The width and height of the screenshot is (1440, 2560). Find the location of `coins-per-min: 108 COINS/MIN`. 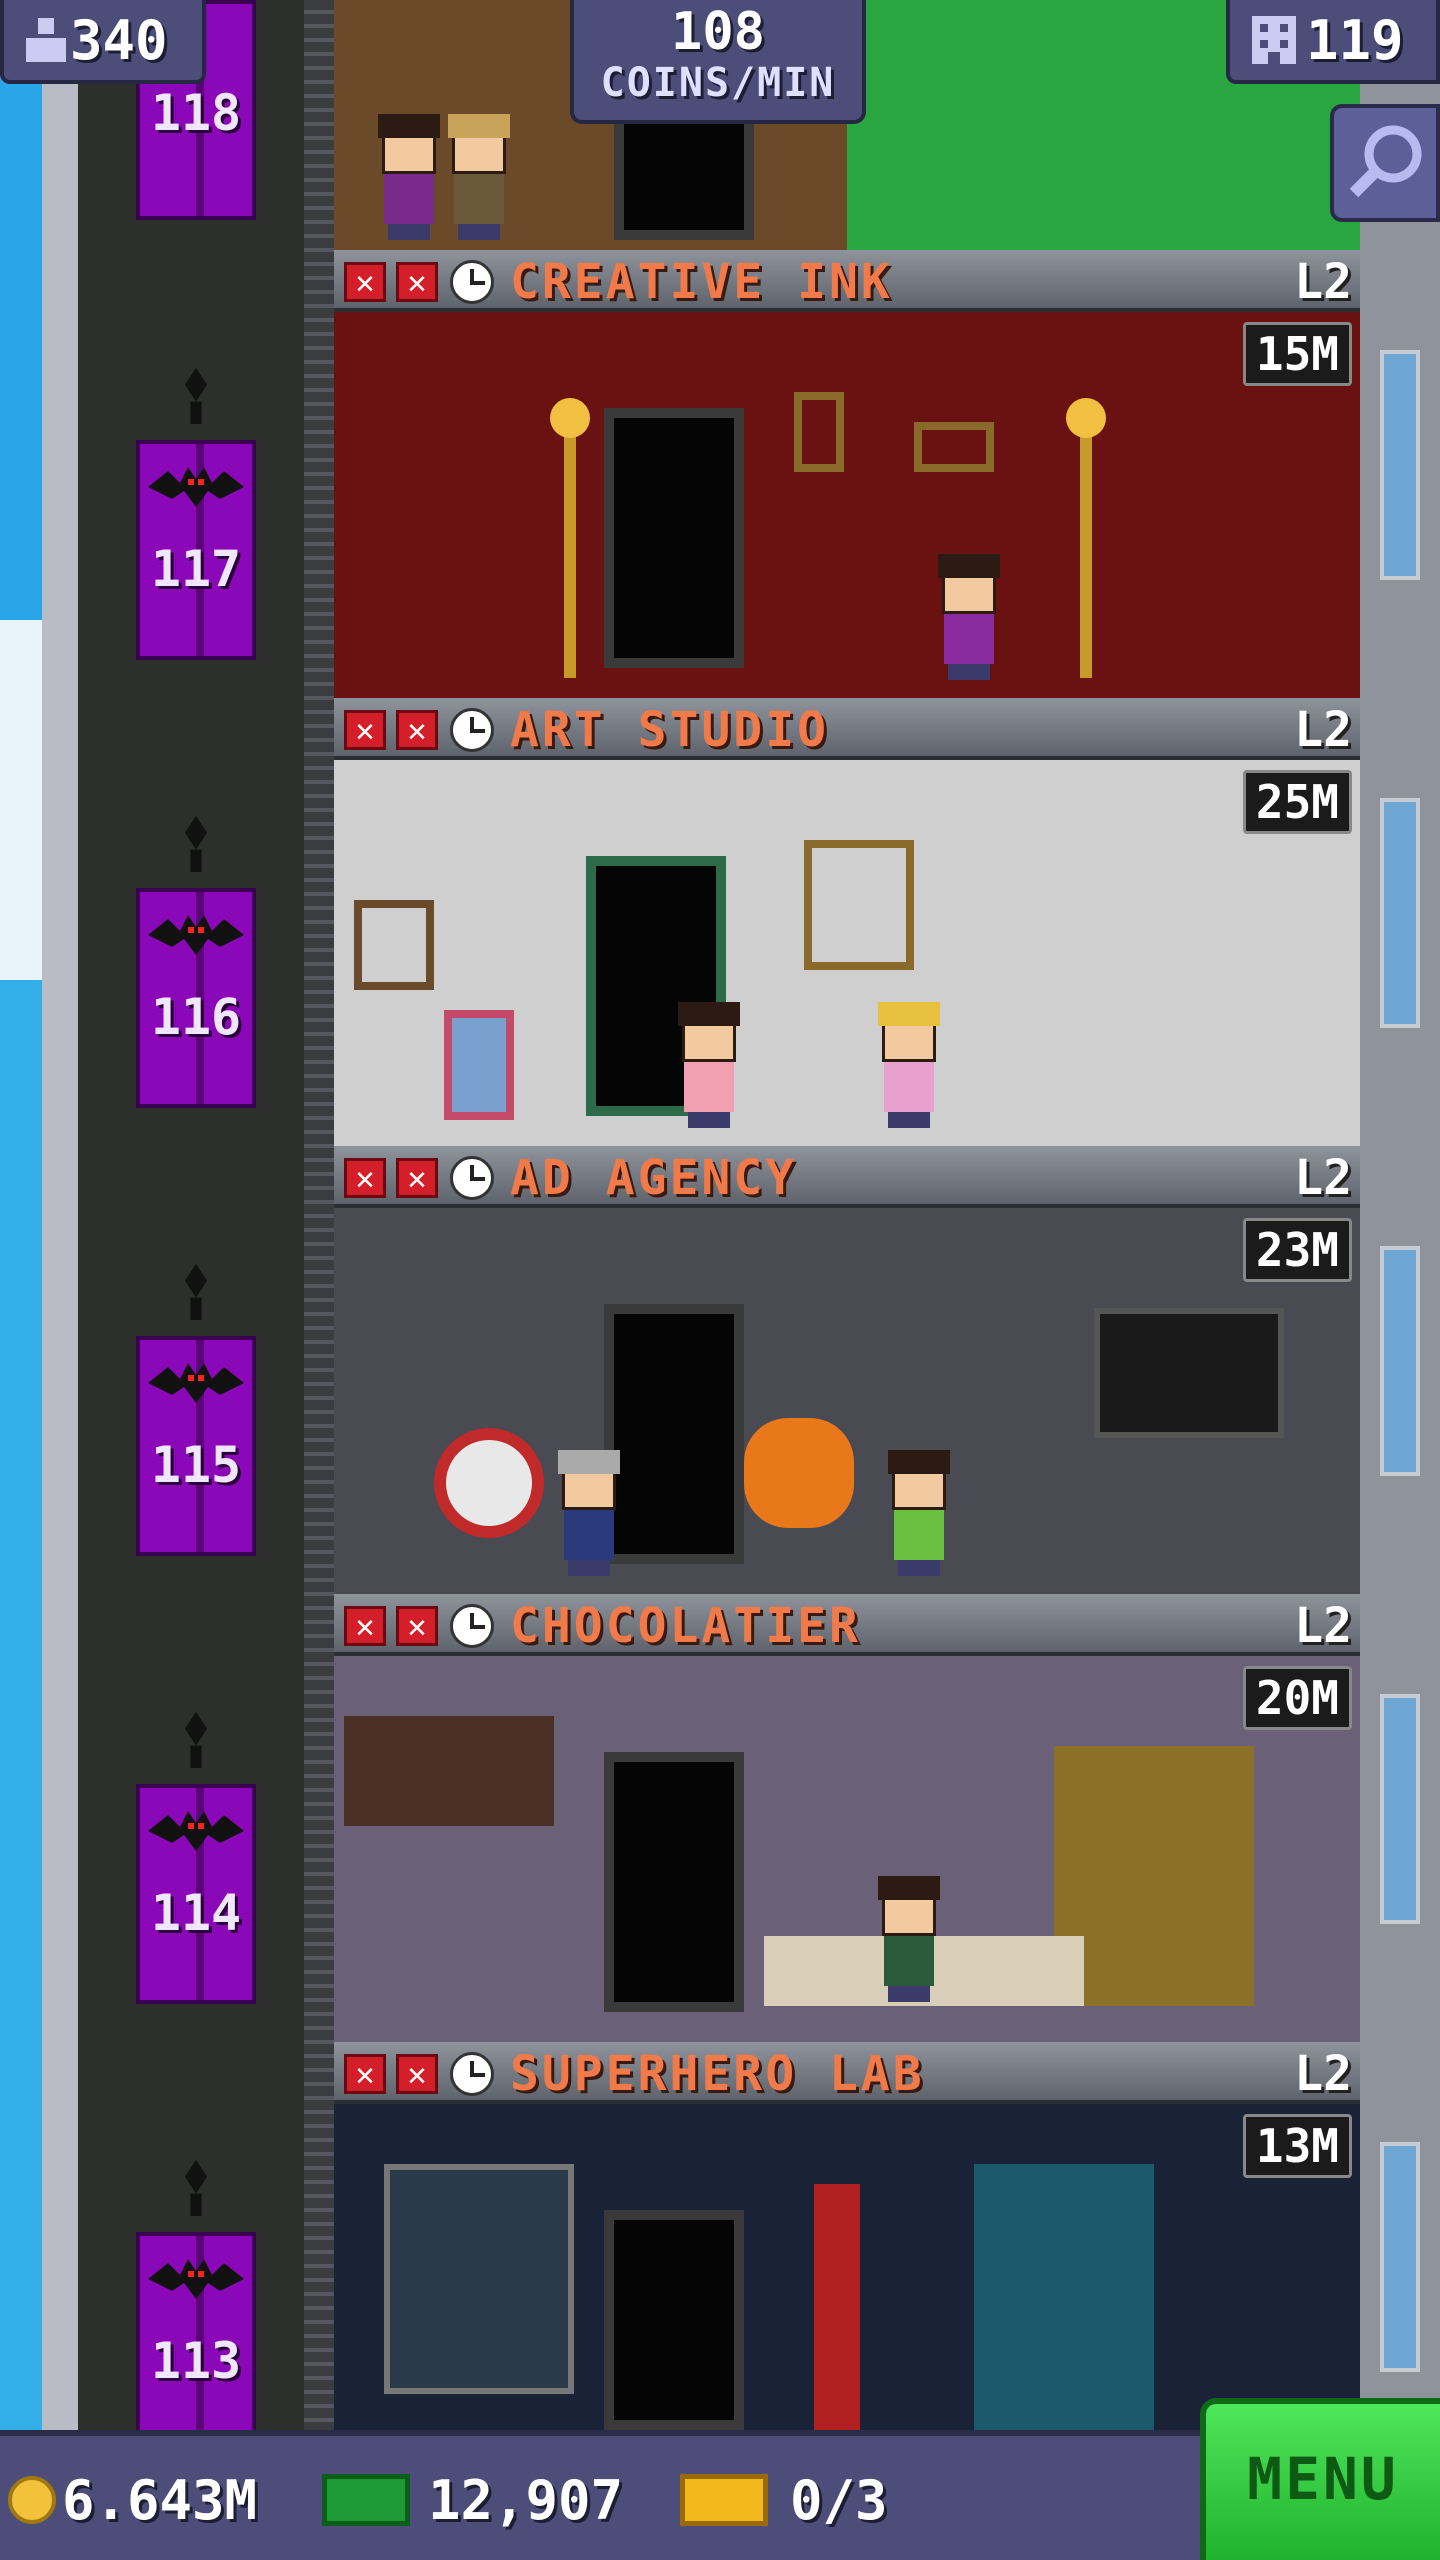

coins-per-min: 108 COINS/MIN is located at coordinates (718, 62).